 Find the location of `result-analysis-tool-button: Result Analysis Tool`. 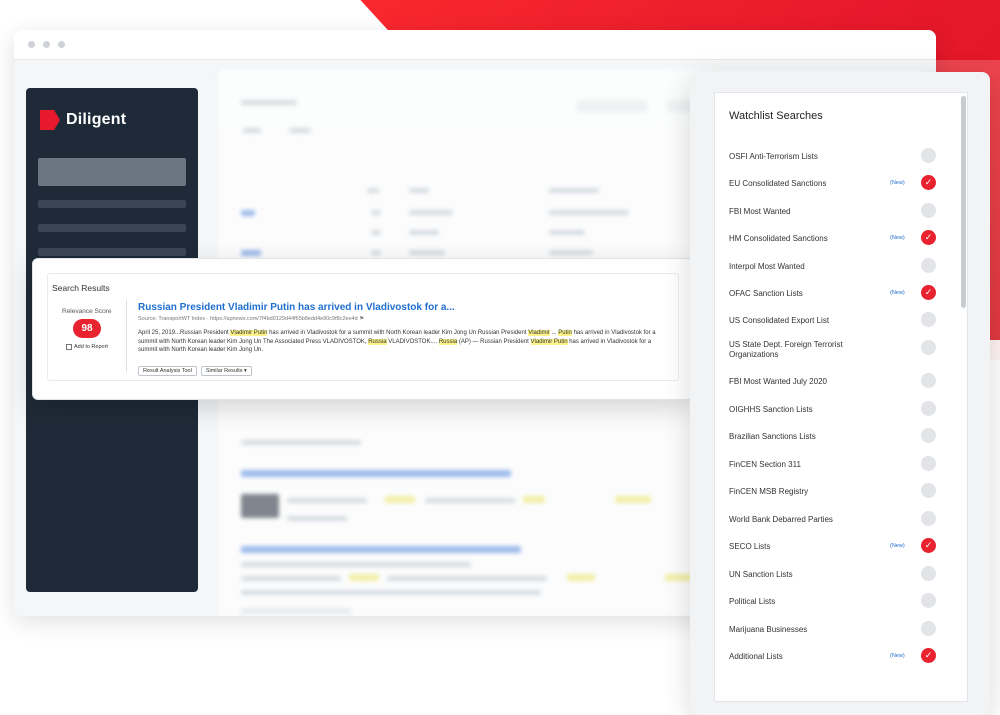

result-analysis-tool-button: Result Analysis Tool is located at coordinates (167, 371).